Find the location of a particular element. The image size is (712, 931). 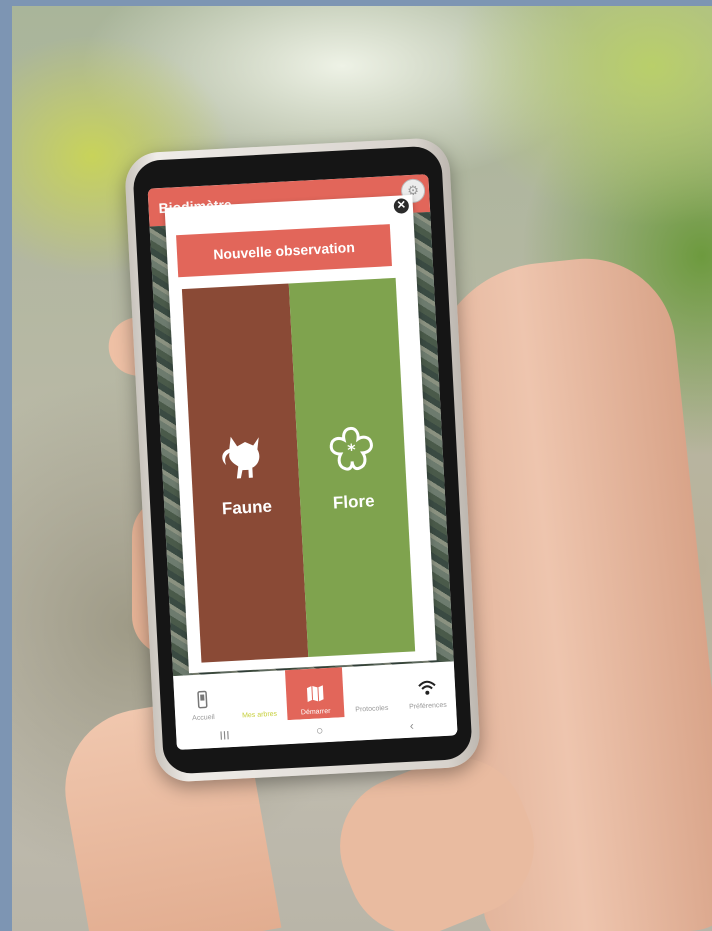

phone-icon is located at coordinates (202, 699).